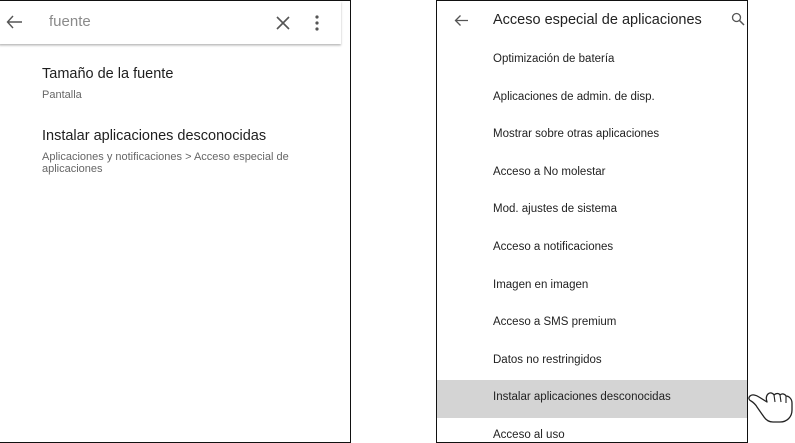  Describe the element at coordinates (592, 287) in the screenshot. I see `list-item: Imagen en imagen` at that location.